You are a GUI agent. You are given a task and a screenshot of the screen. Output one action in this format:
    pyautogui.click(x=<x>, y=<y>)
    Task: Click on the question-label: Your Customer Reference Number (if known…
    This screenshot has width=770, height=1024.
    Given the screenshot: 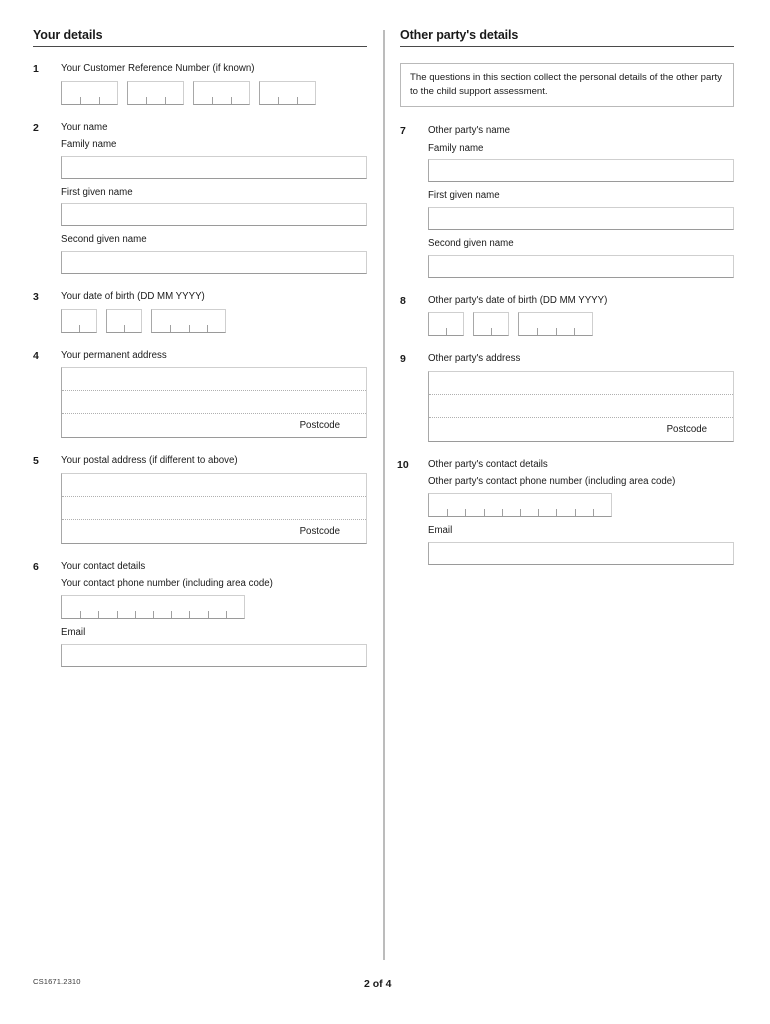 What is the action you would take?
    pyautogui.click(x=158, y=68)
    